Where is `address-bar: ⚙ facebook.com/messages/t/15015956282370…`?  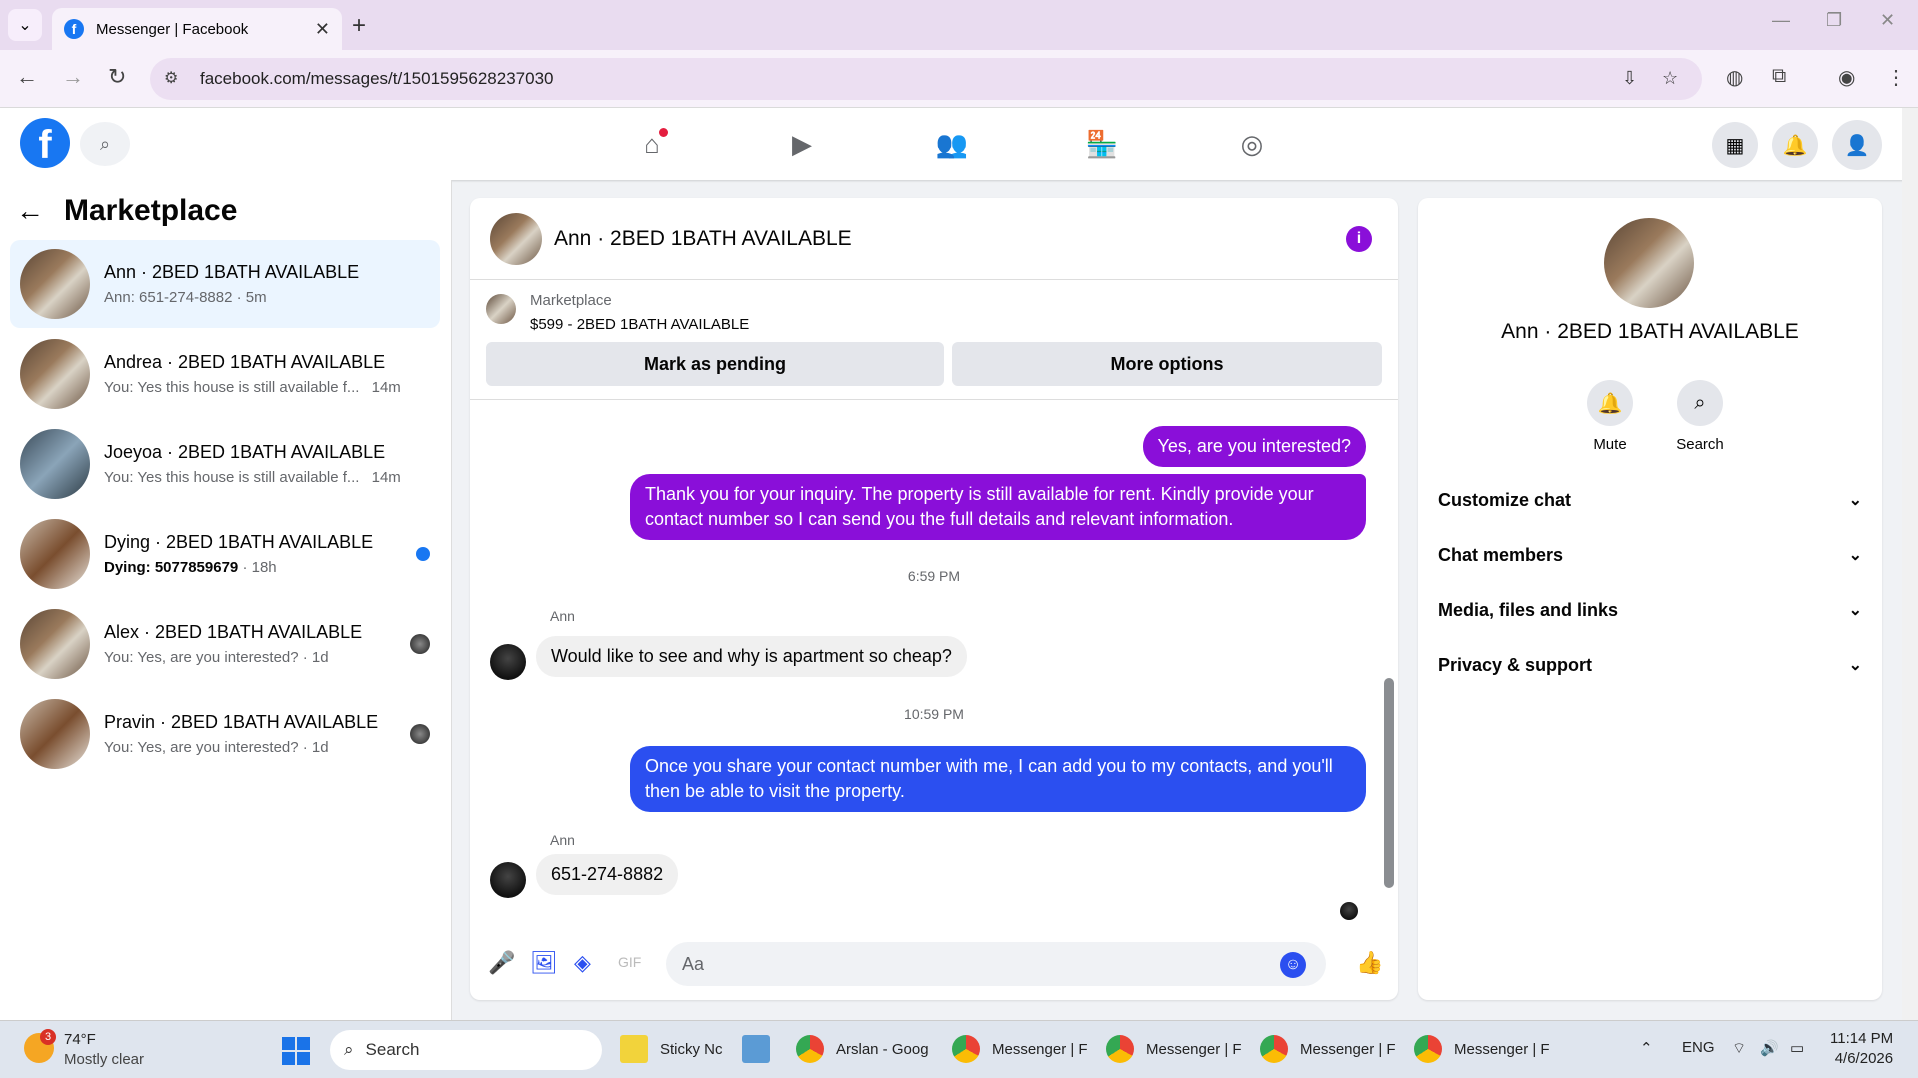
address-bar: ⚙ facebook.com/messages/t/15015956282370… is located at coordinates (926, 79).